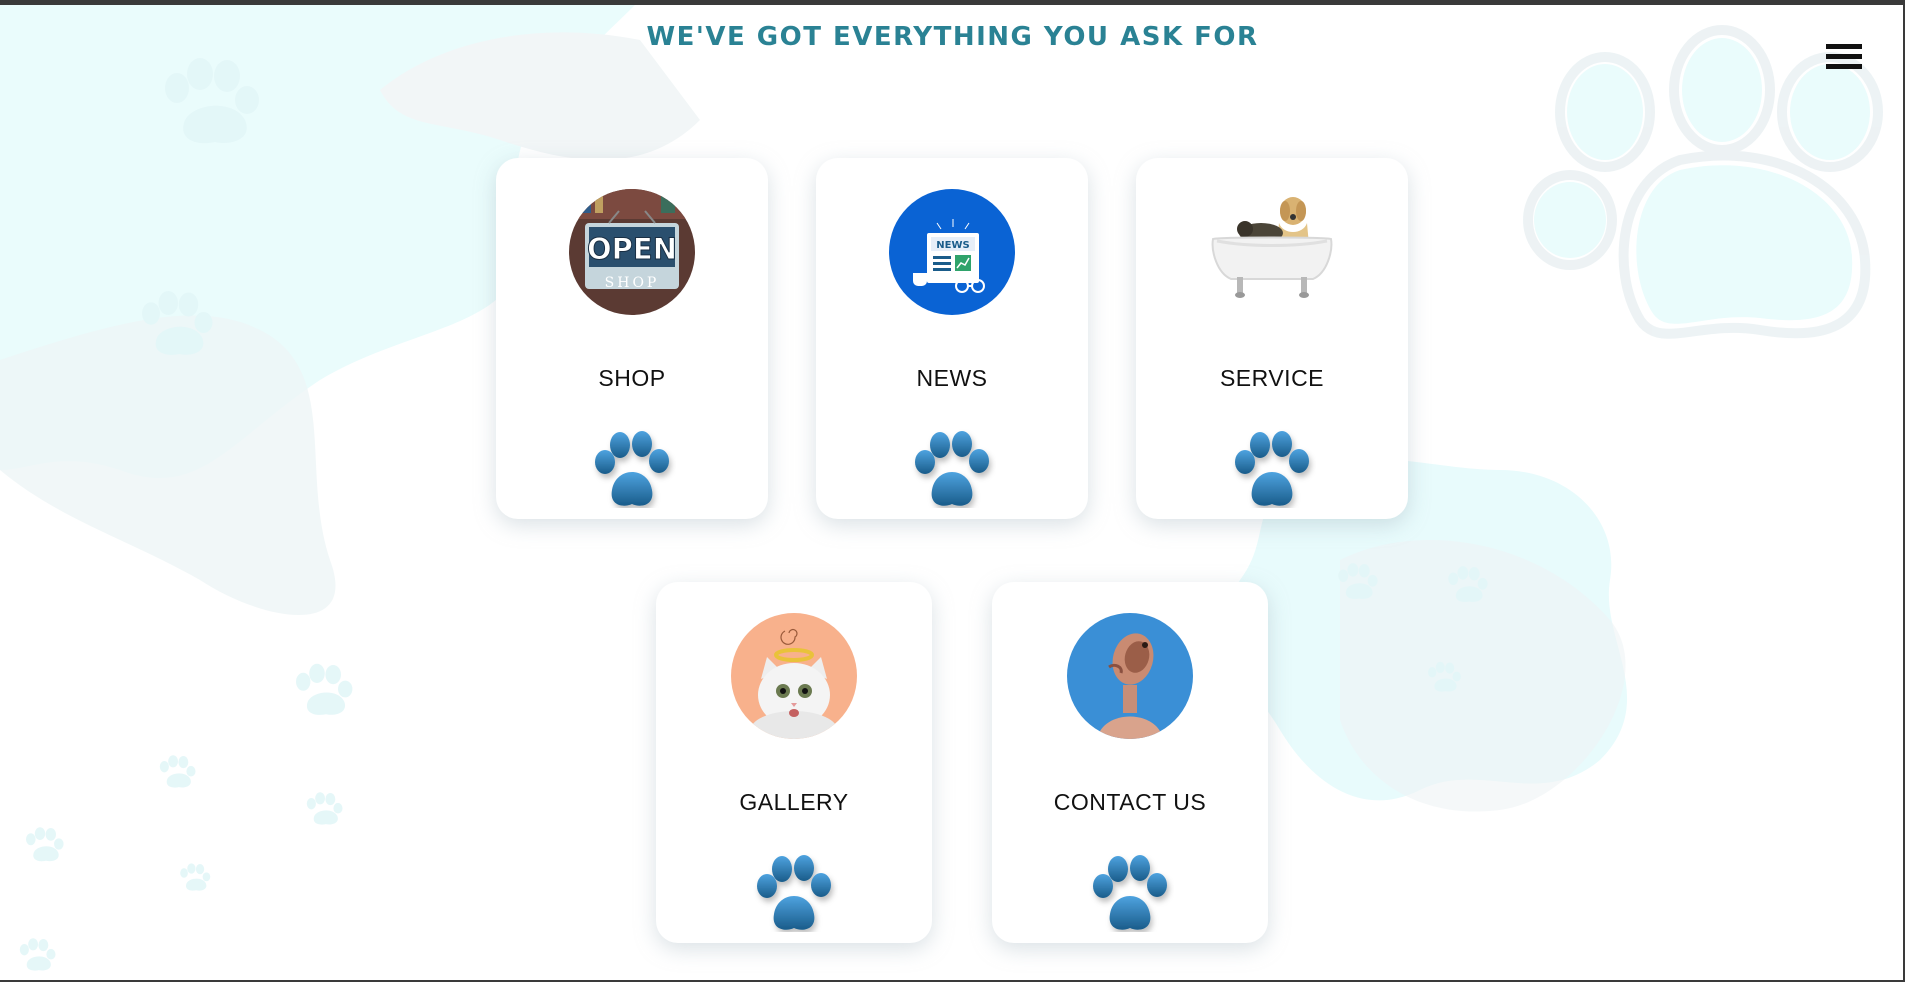 This screenshot has width=1905, height=982. Describe the element at coordinates (952, 338) in the screenshot. I see `card-news: NEWS NEWS` at that location.